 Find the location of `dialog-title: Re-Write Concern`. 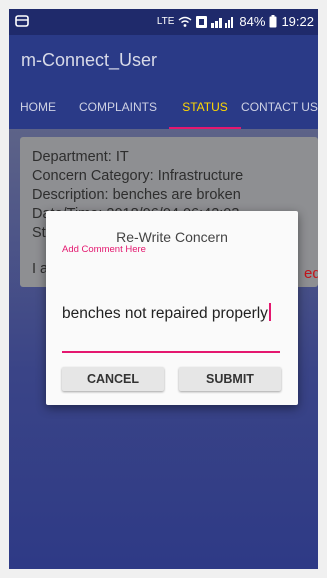

dialog-title: Re-Write Concern is located at coordinates (172, 237).